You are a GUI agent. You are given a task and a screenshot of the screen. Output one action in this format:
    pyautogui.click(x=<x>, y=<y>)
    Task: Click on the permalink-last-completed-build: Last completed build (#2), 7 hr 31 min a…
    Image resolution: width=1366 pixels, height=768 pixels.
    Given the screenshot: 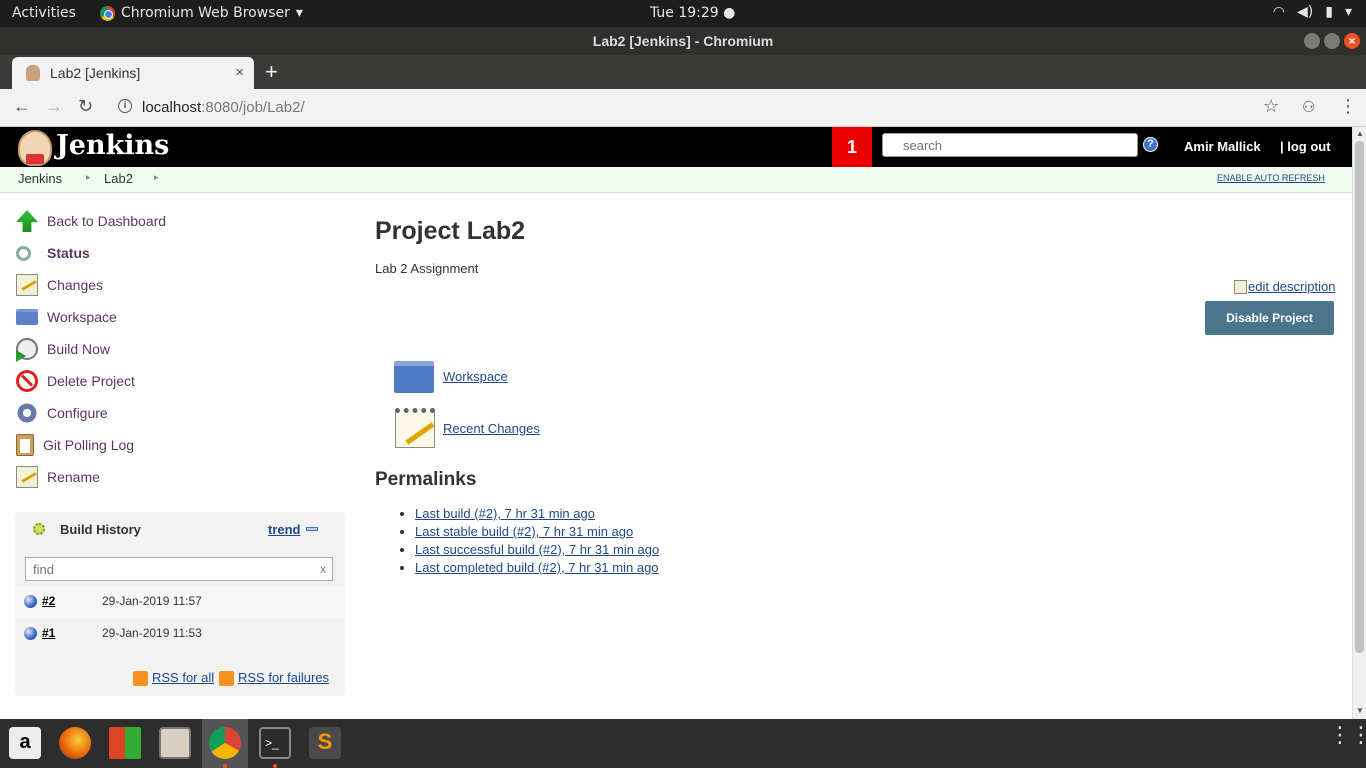 What is the action you would take?
    pyautogui.click(x=537, y=567)
    